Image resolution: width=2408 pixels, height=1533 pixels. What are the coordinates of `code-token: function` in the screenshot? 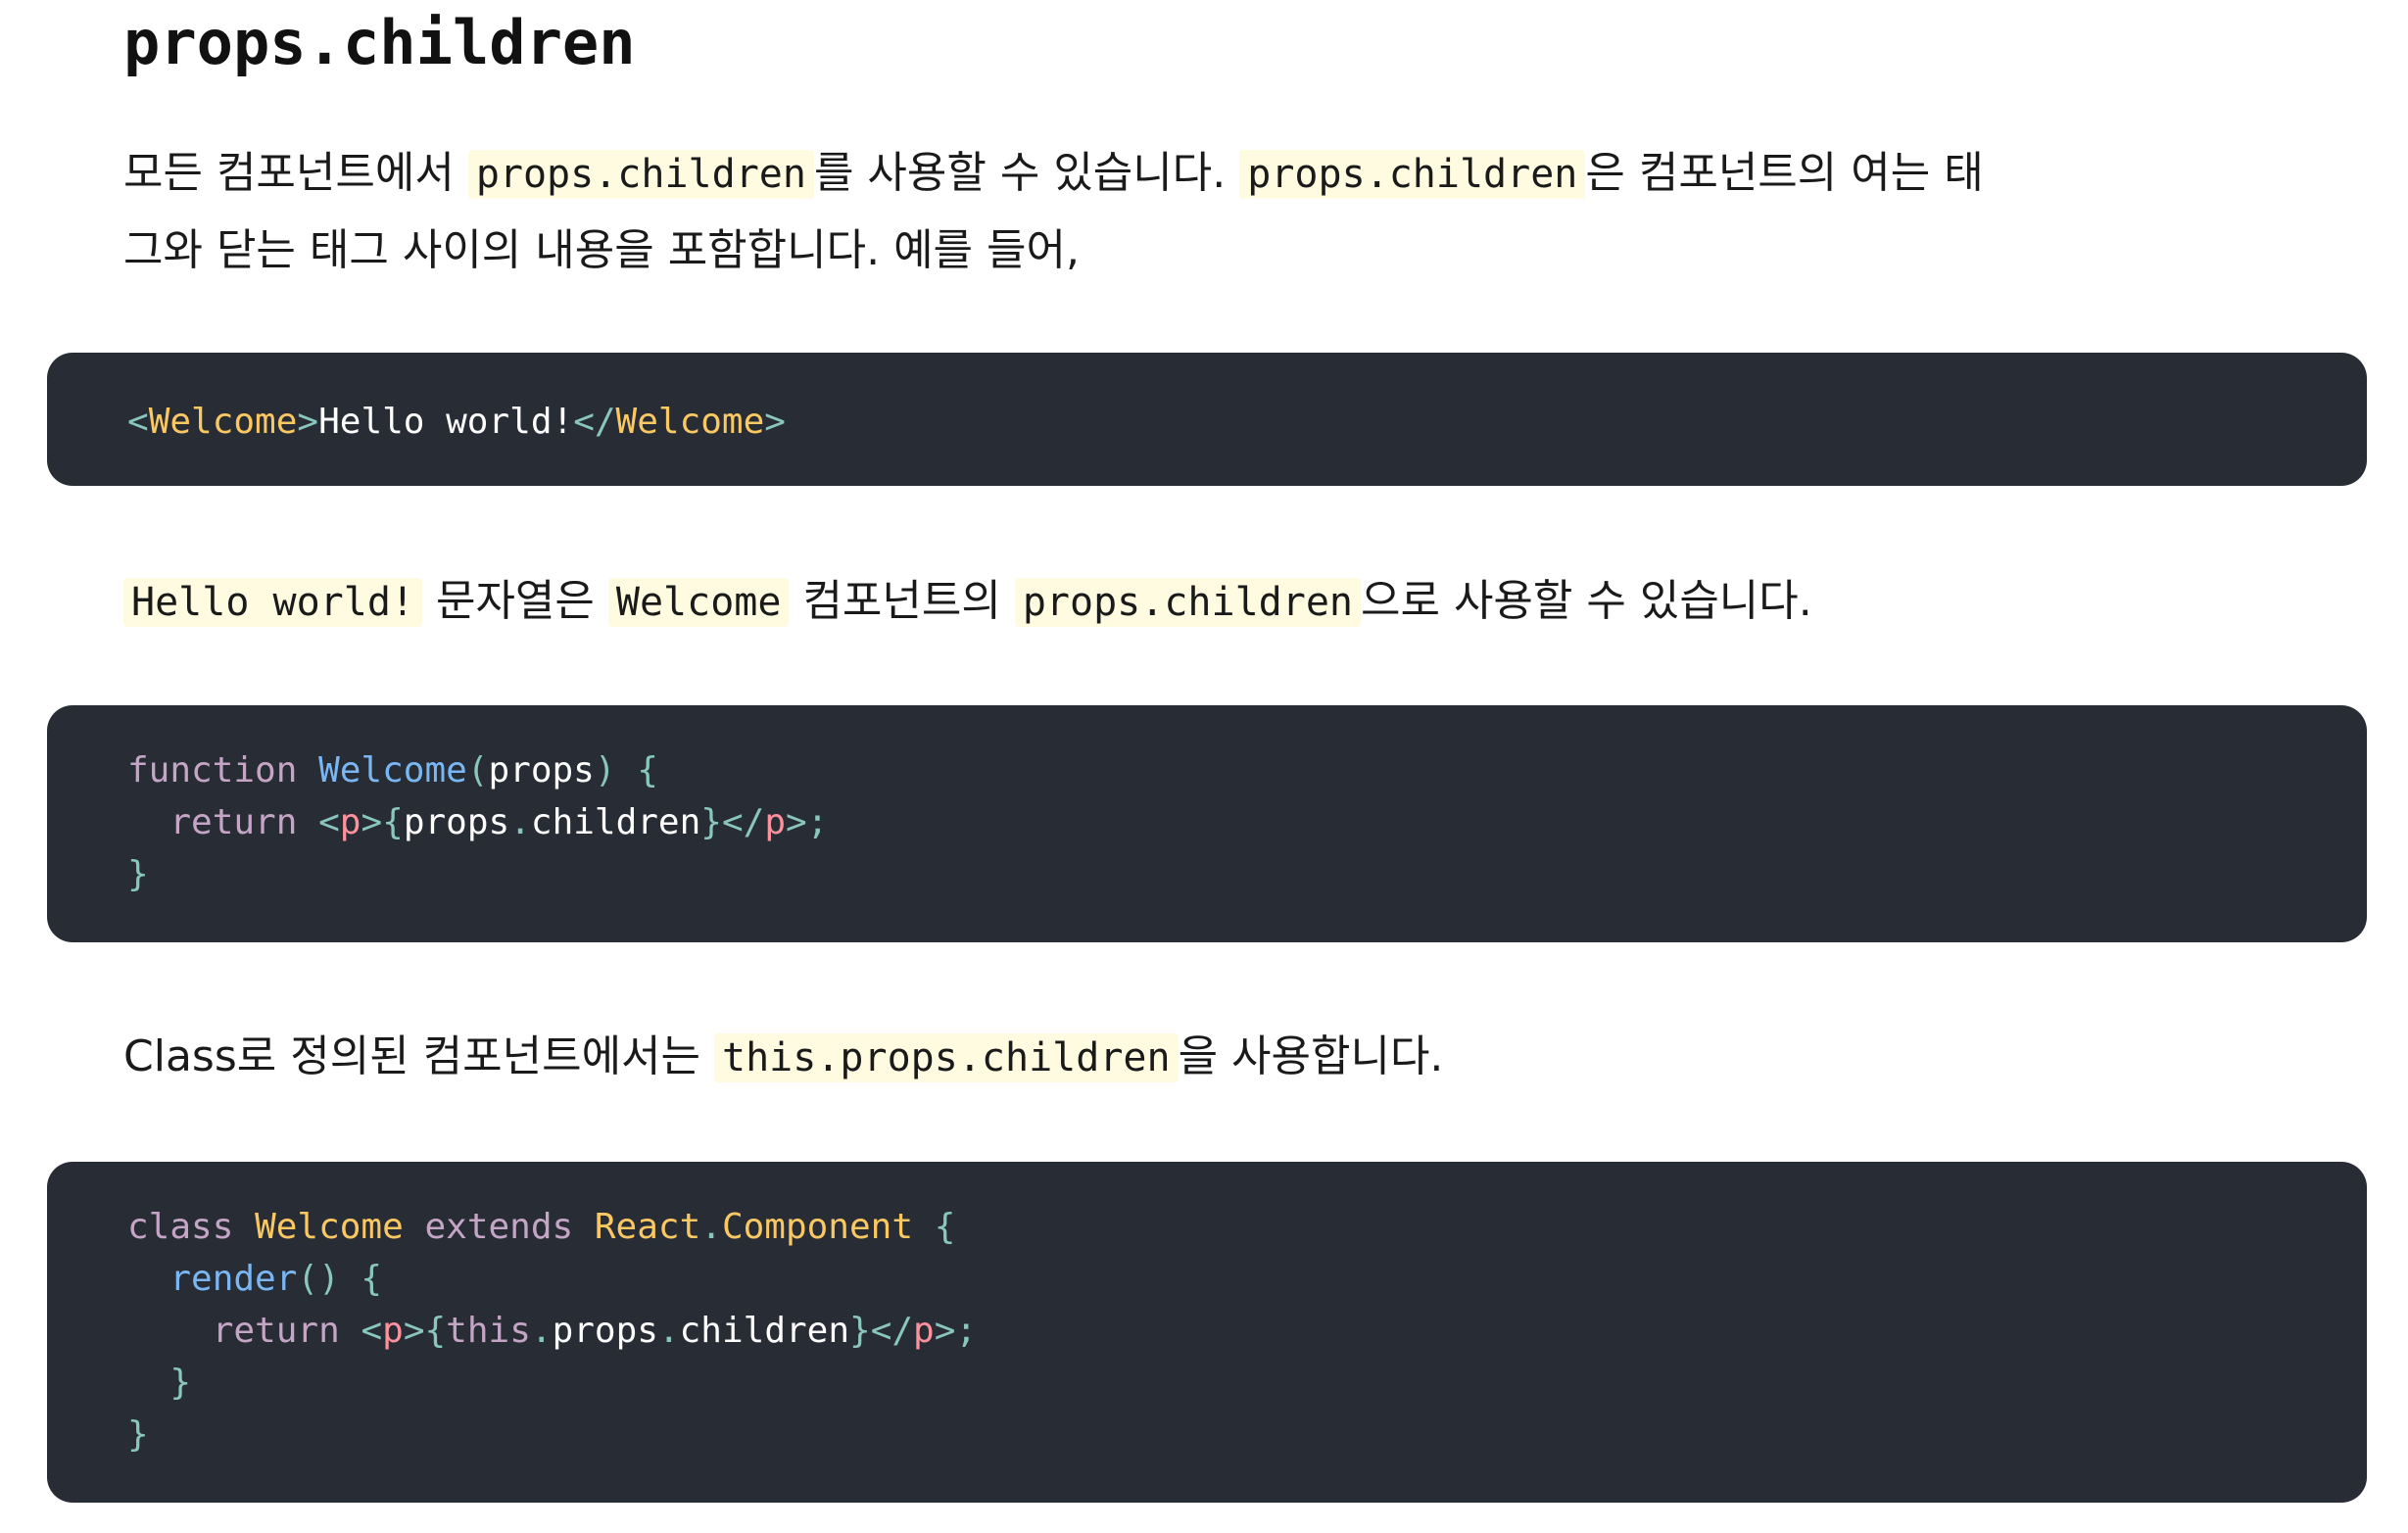 It's located at (212, 770).